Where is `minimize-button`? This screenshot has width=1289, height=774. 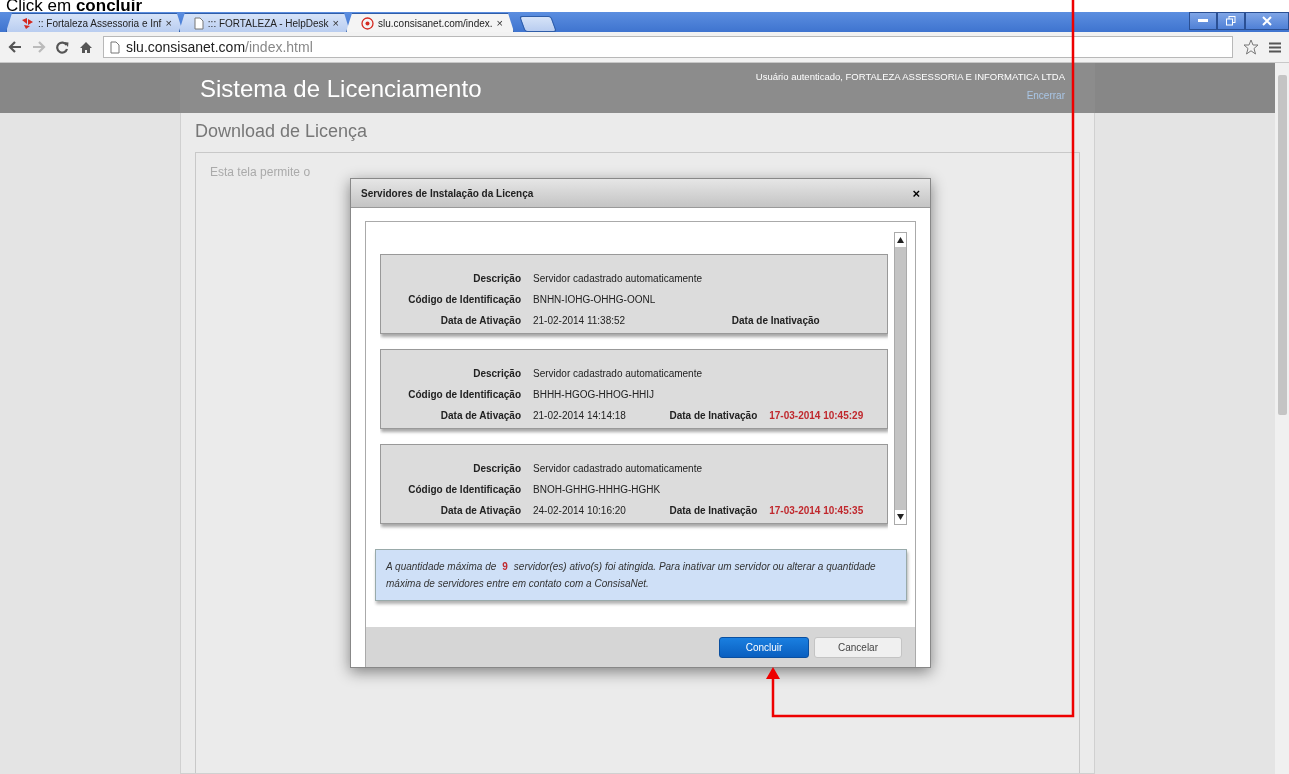 minimize-button is located at coordinates (1203, 21).